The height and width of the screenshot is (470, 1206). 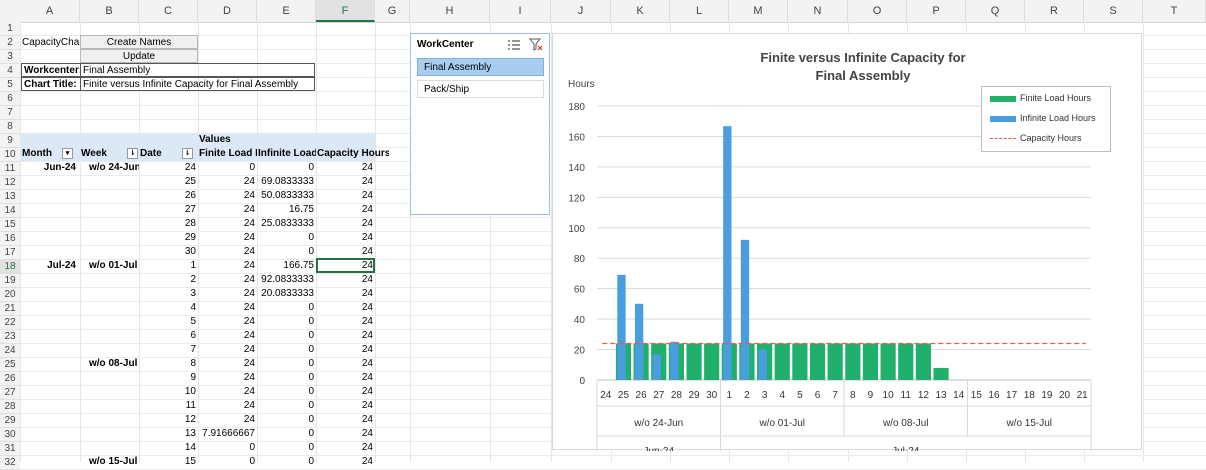 What do you see at coordinates (168, 11) in the screenshot?
I see `column-header-c: C` at bounding box center [168, 11].